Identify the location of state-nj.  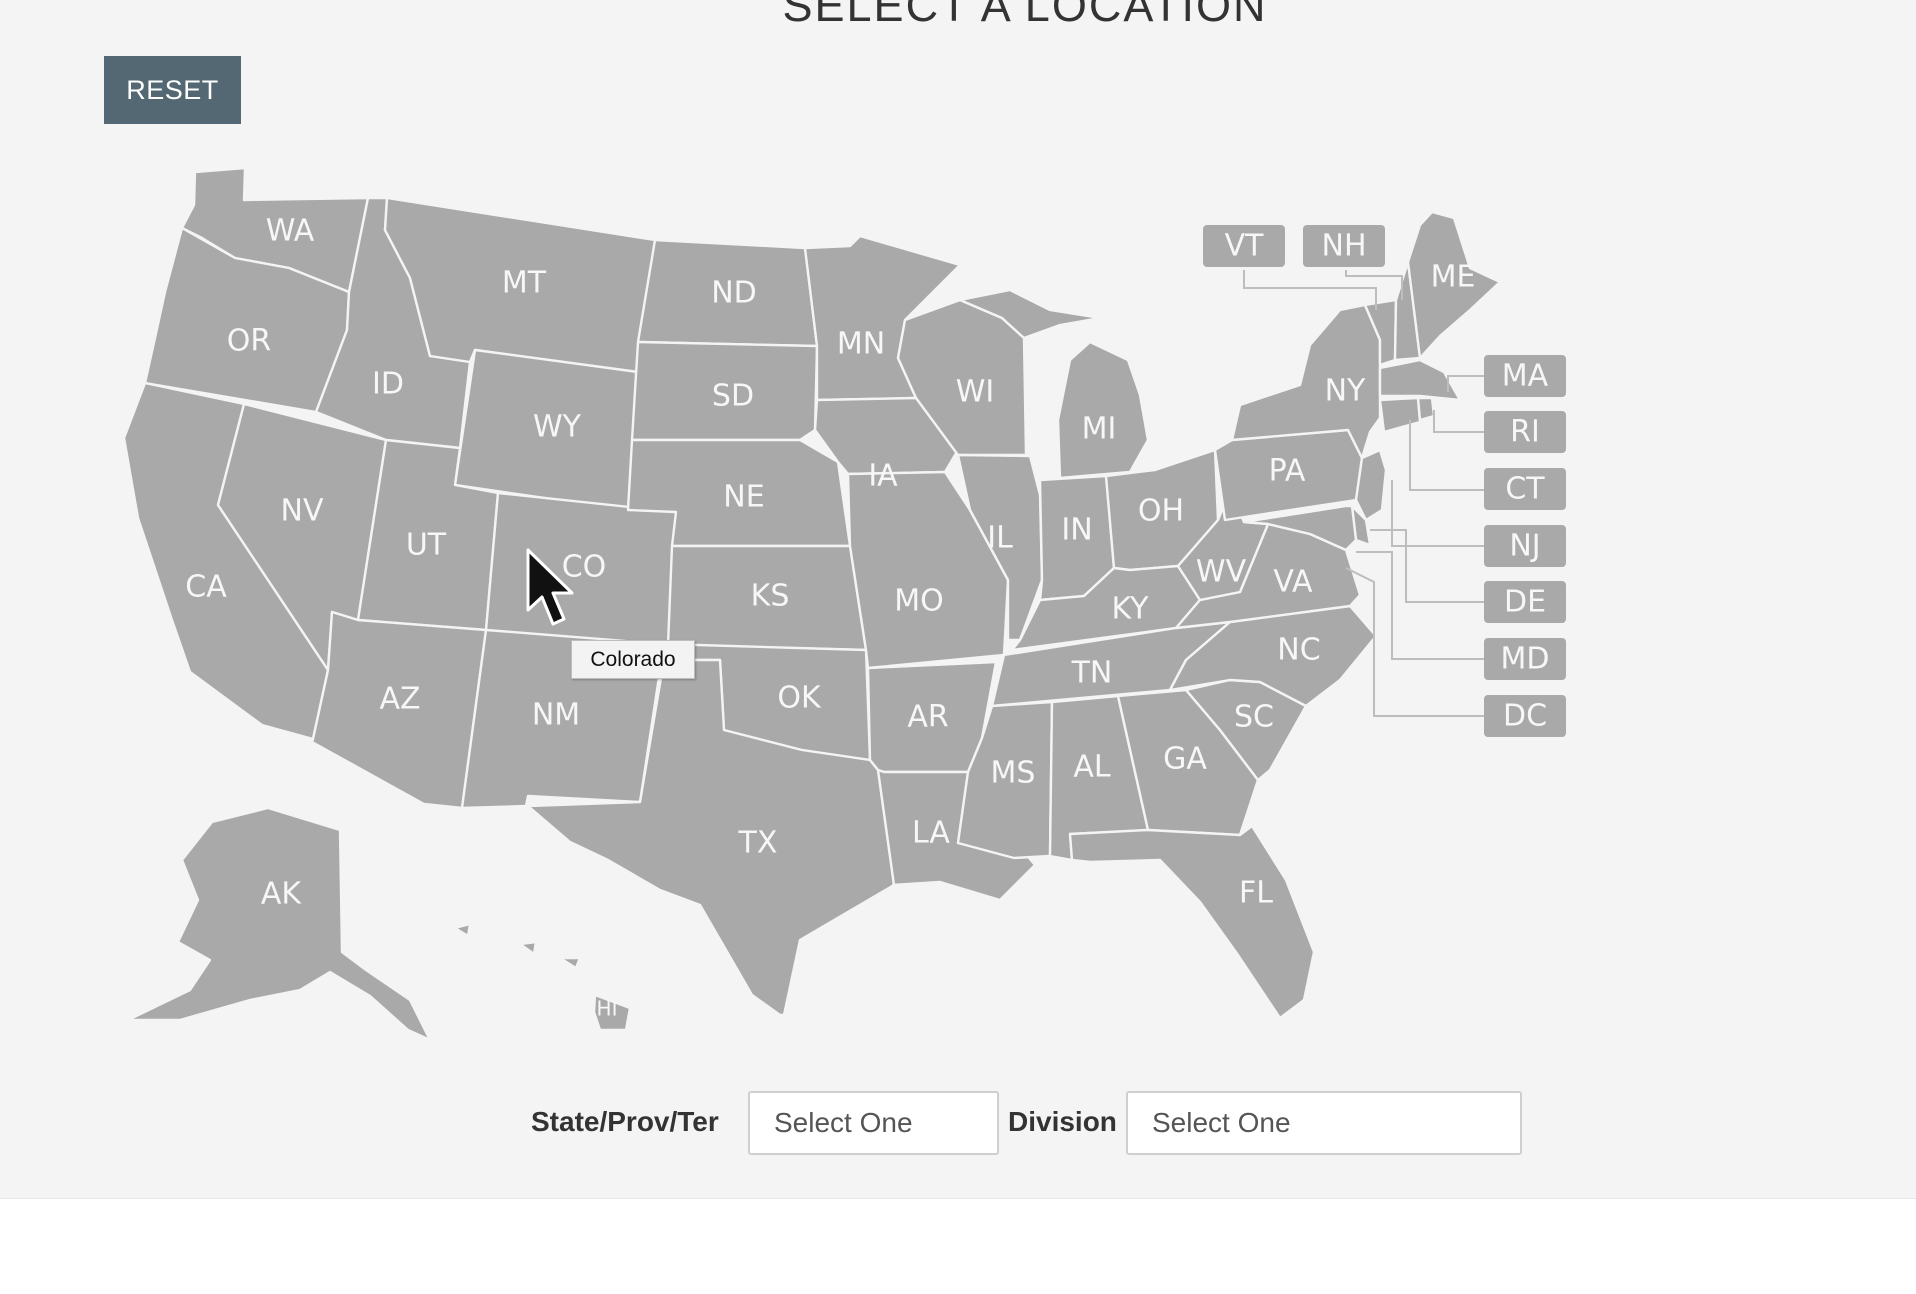
(1371, 485).